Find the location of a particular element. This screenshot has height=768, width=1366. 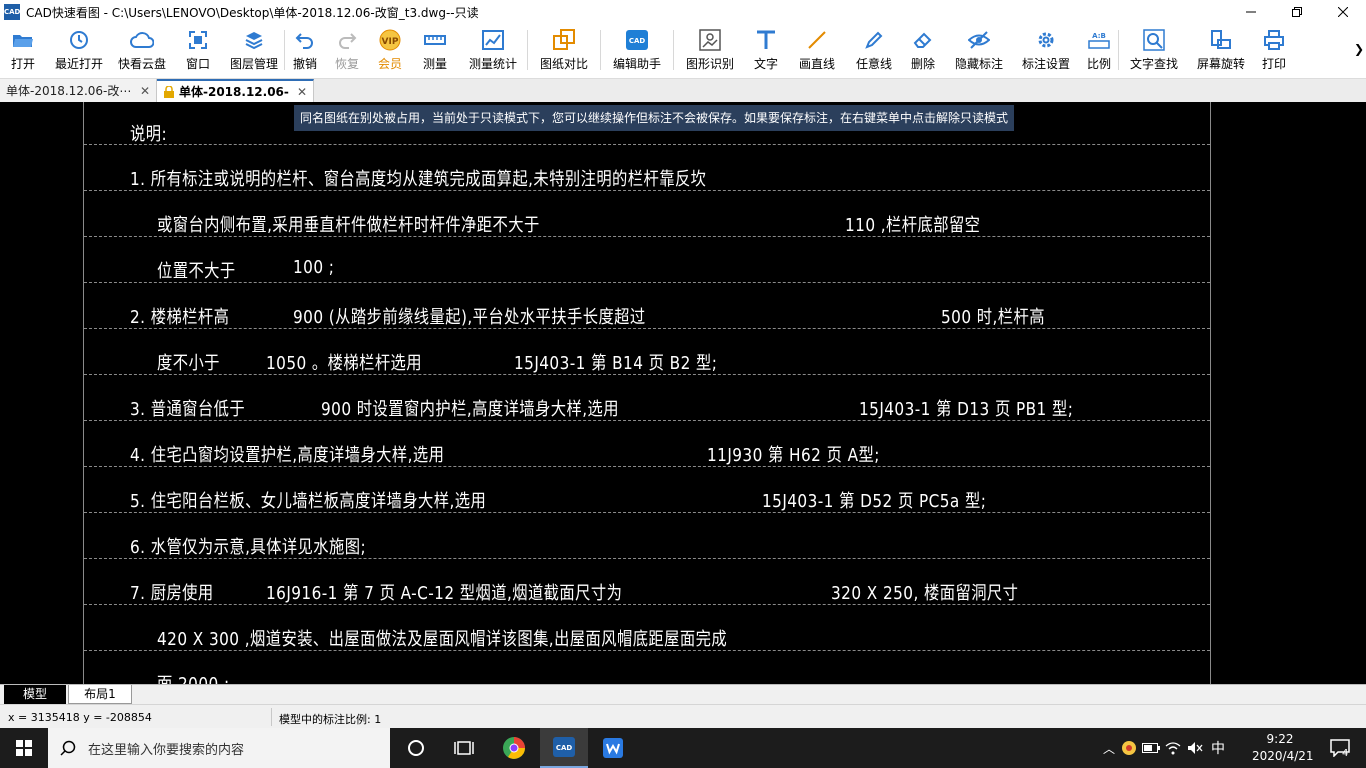

freeline-button: 任意线 is located at coordinates (874, 50).